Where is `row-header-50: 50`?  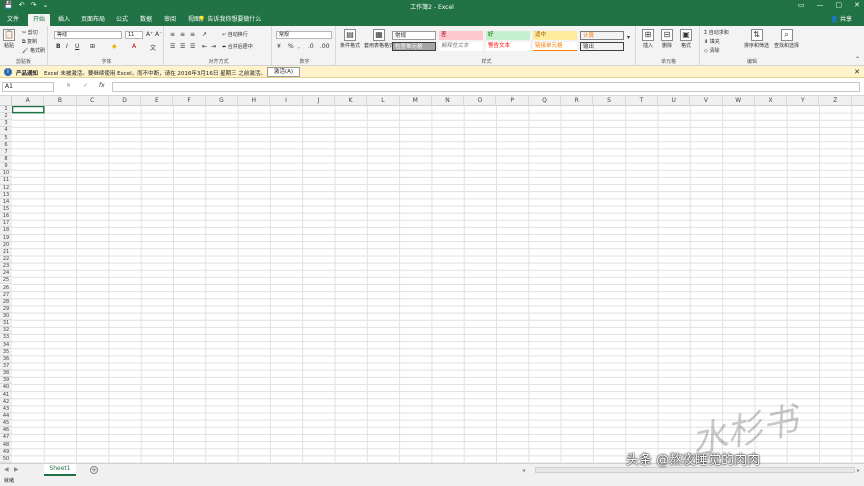
row-header-50: 50 is located at coordinates (6, 459).